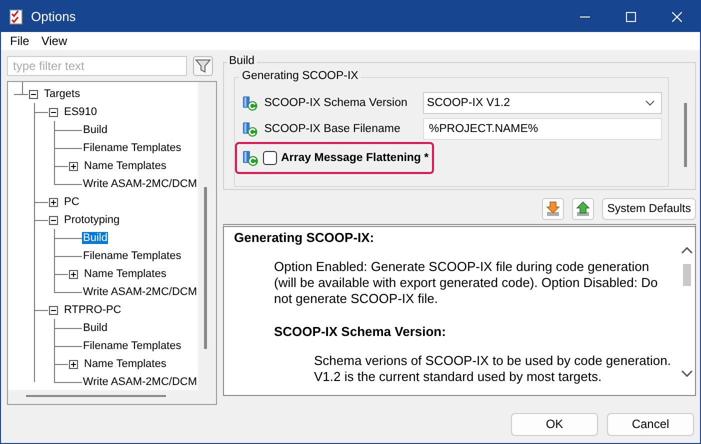 The width and height of the screenshot is (701, 444). What do you see at coordinates (542, 129) in the screenshot?
I see `text-field: %PROJECT.NAME%` at bounding box center [542, 129].